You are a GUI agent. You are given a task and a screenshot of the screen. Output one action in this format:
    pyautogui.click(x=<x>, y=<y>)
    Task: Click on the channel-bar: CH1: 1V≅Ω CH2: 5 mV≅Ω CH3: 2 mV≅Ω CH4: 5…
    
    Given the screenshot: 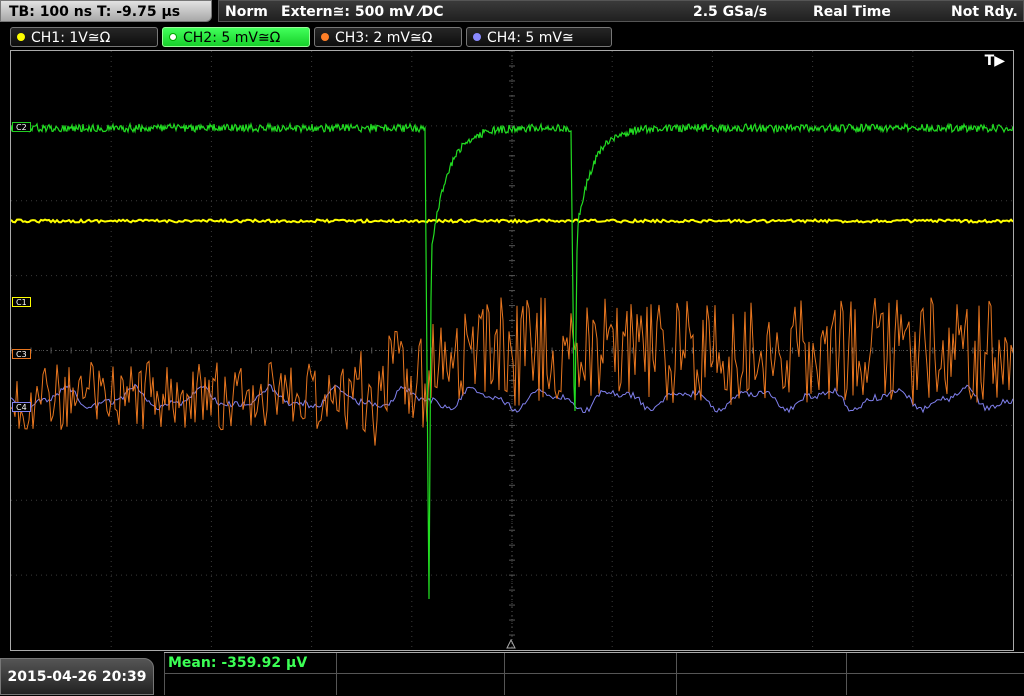 What is the action you would take?
    pyautogui.click(x=512, y=37)
    